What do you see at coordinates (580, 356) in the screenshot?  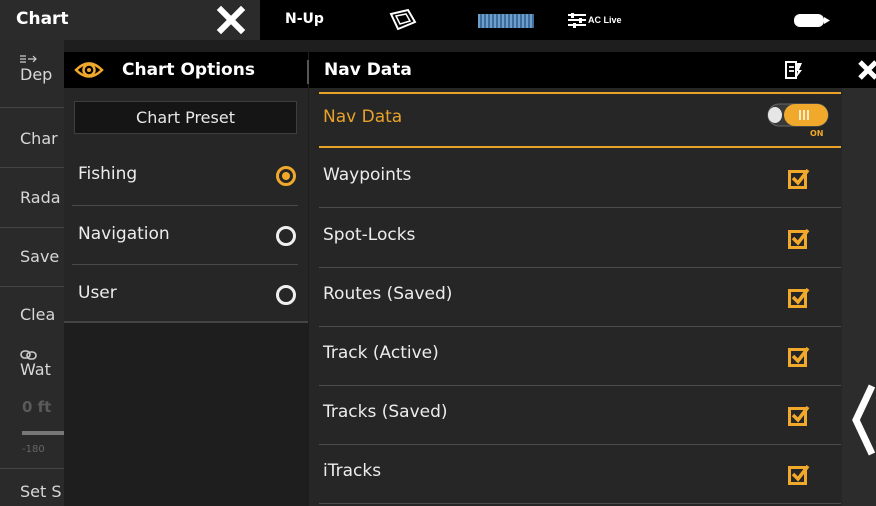 I see `nav-item-track-active: Track (Active)` at bounding box center [580, 356].